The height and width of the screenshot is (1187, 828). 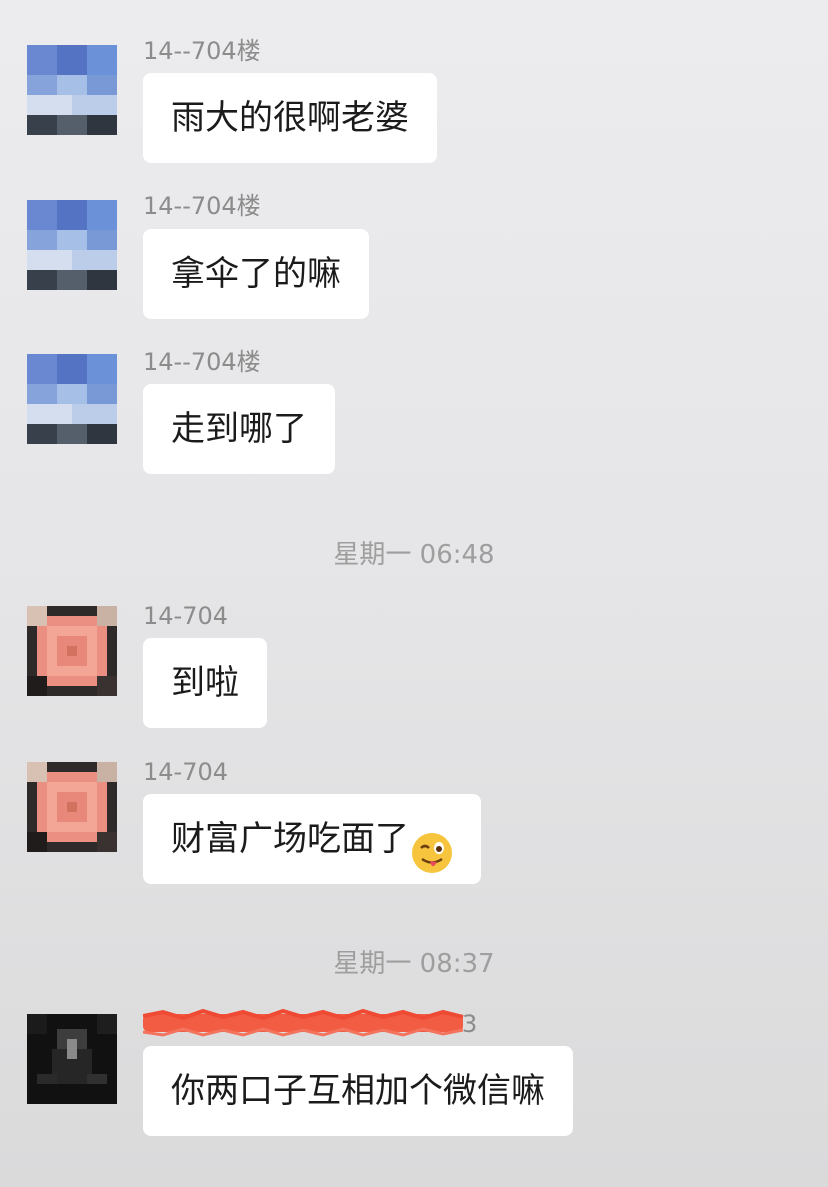 What do you see at coordinates (432, 845) in the screenshot?
I see `winking-face-with-tongue-icon` at bounding box center [432, 845].